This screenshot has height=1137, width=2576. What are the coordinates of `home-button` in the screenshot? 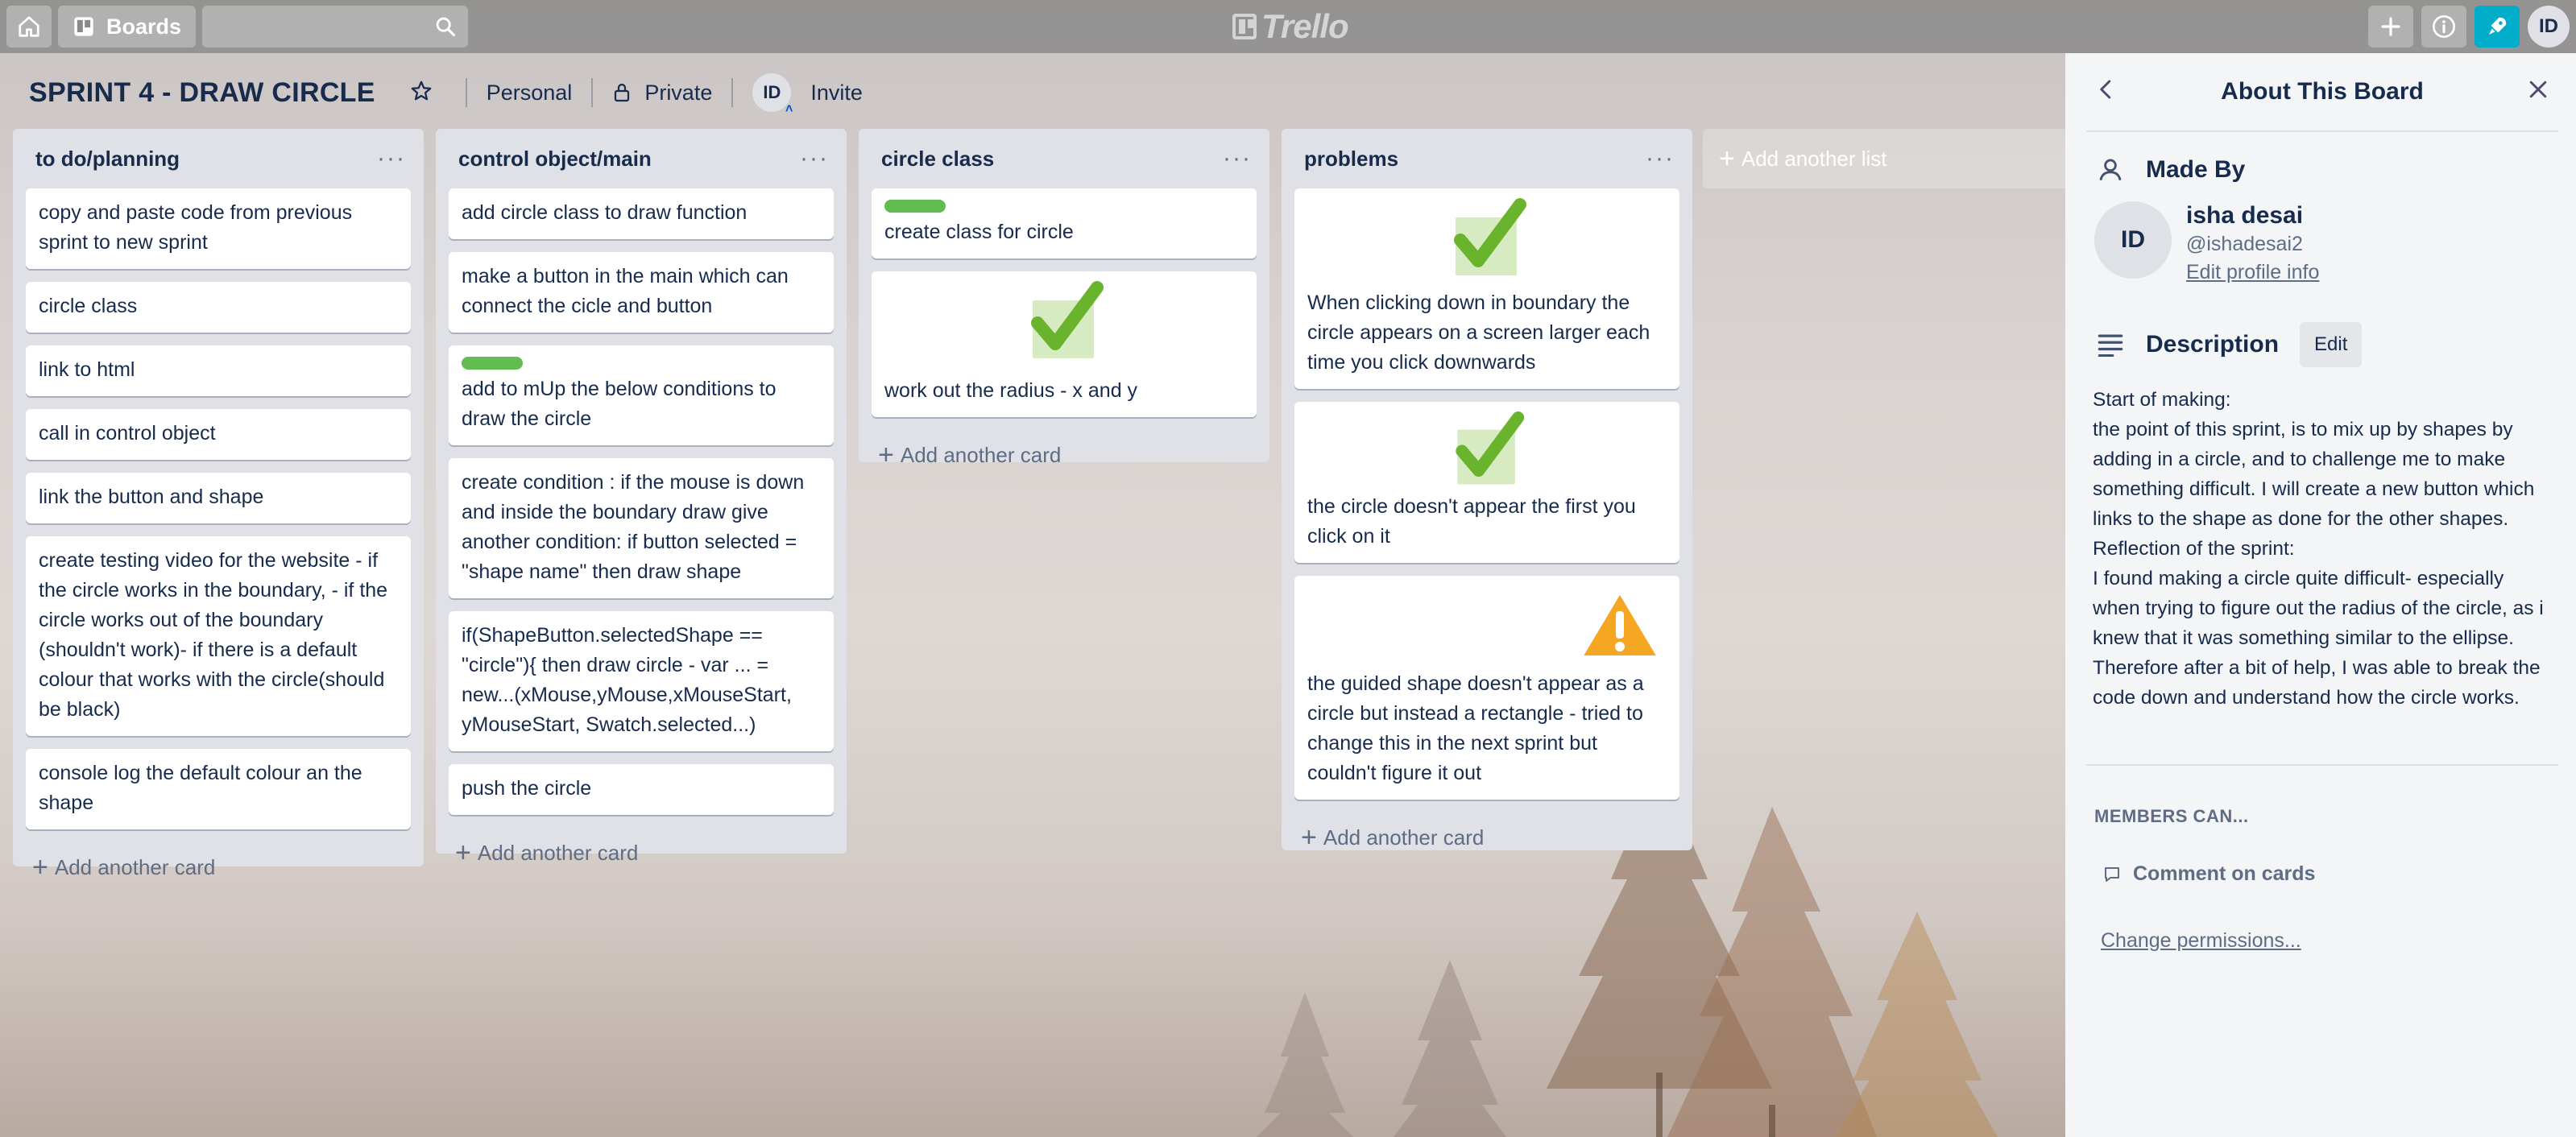 It's located at (29, 27).